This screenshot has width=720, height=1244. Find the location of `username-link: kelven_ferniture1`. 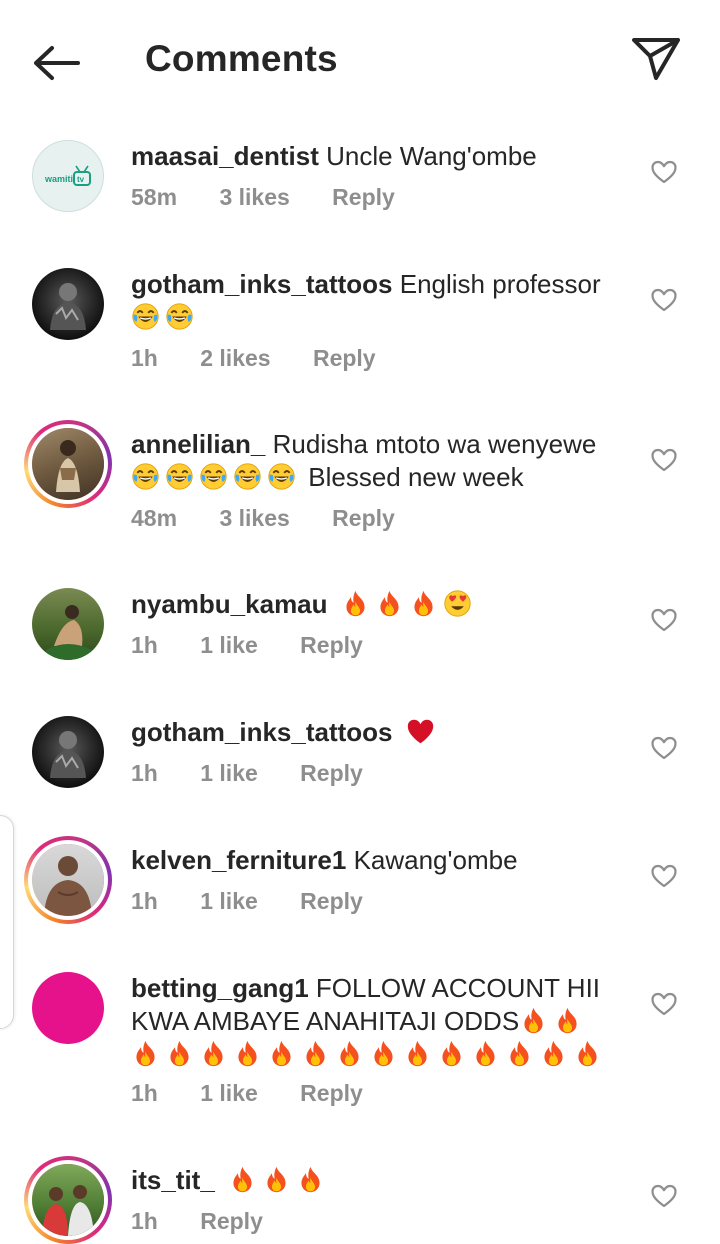

username-link: kelven_ferniture1 is located at coordinates (238, 860).